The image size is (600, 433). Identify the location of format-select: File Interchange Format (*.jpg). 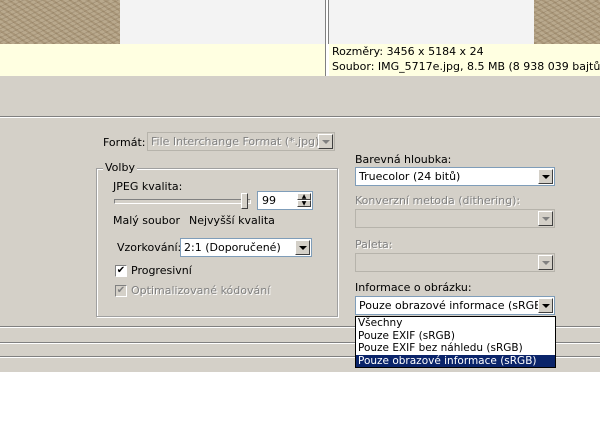
(241, 141).